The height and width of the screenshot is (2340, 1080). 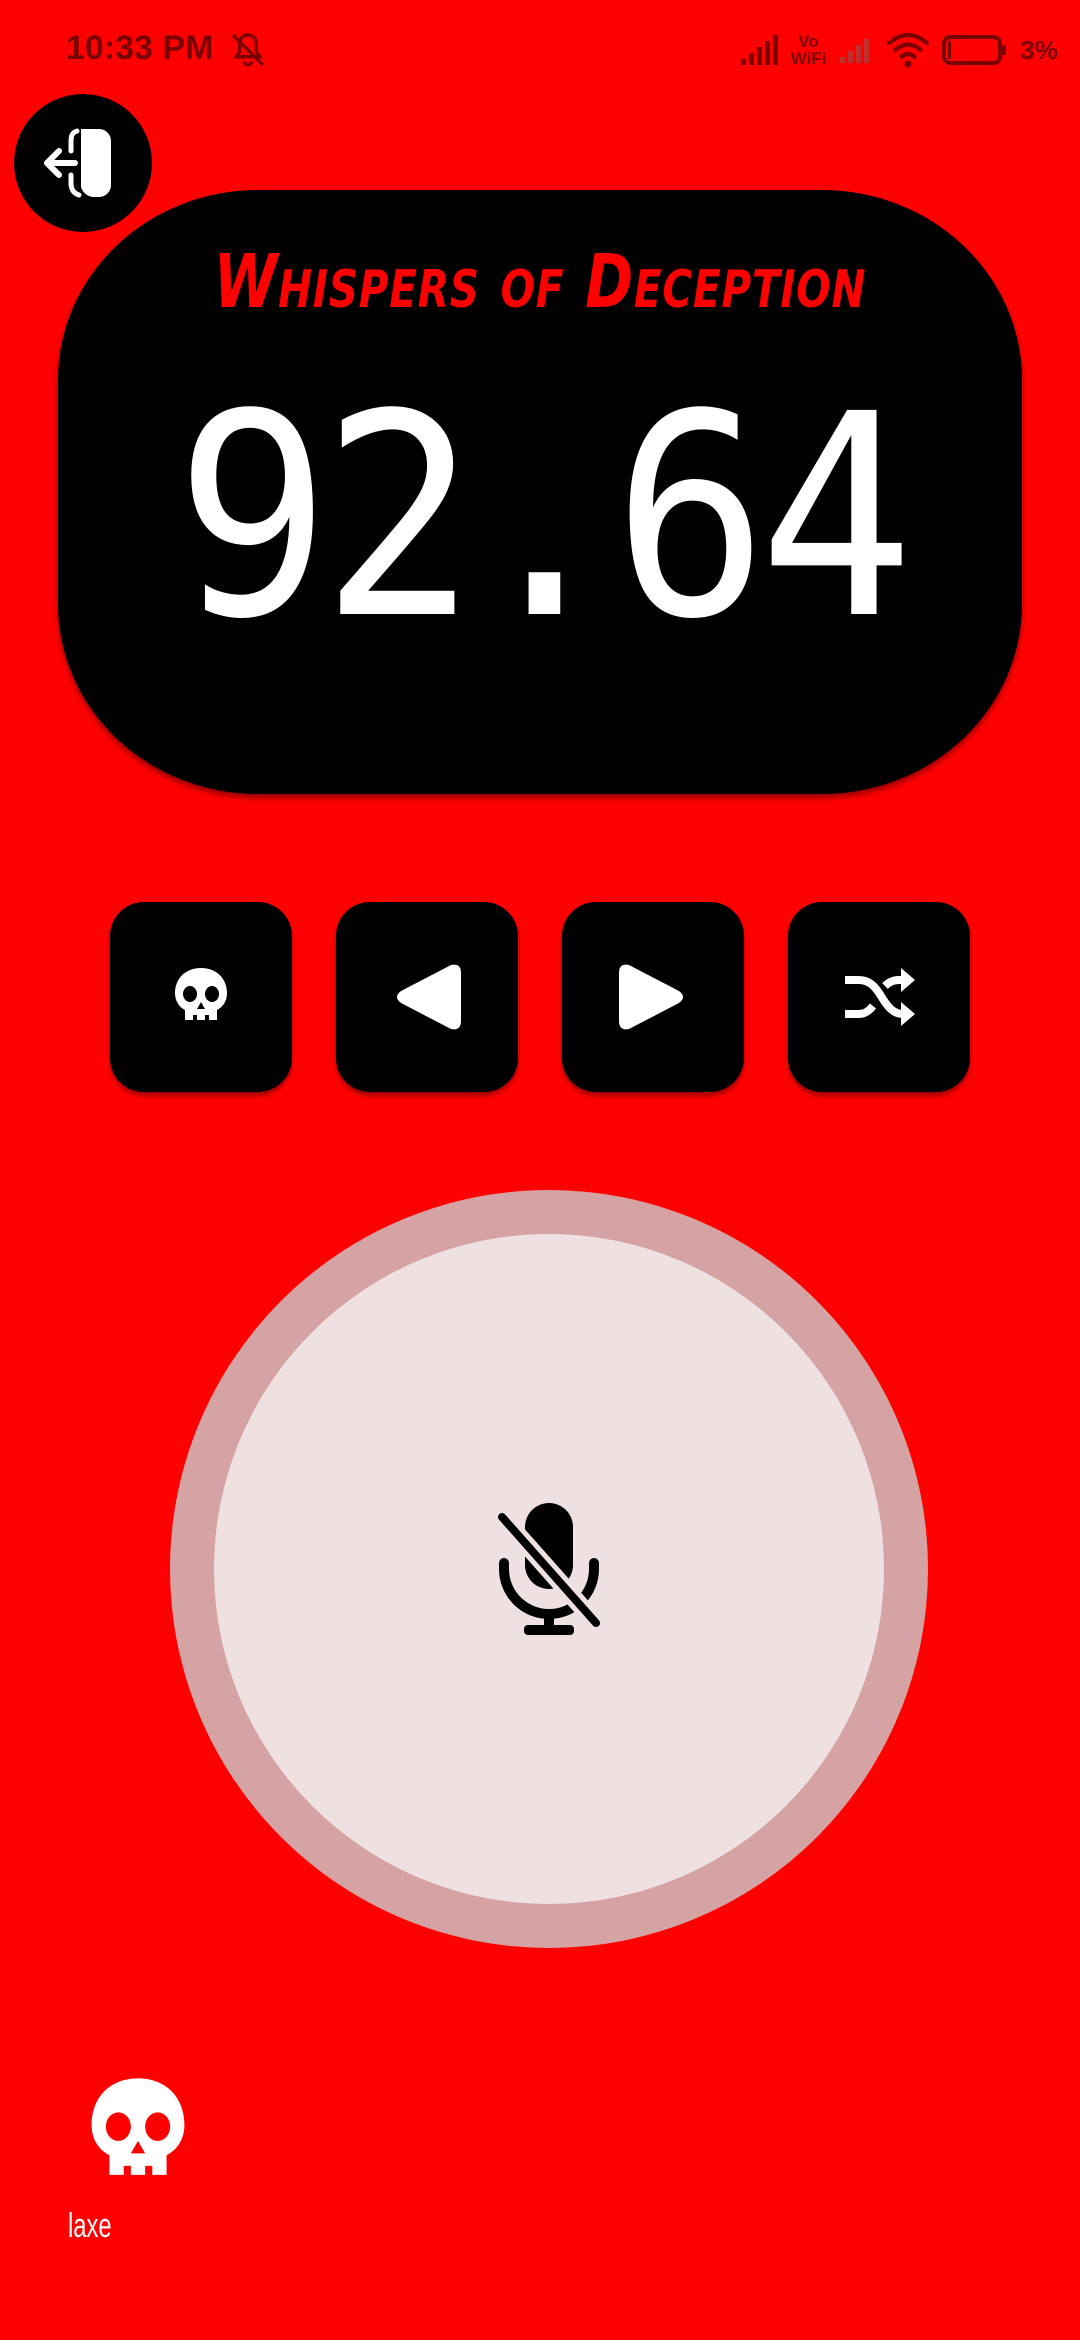 I want to click on battery-percent: 3%, so click(x=1039, y=49).